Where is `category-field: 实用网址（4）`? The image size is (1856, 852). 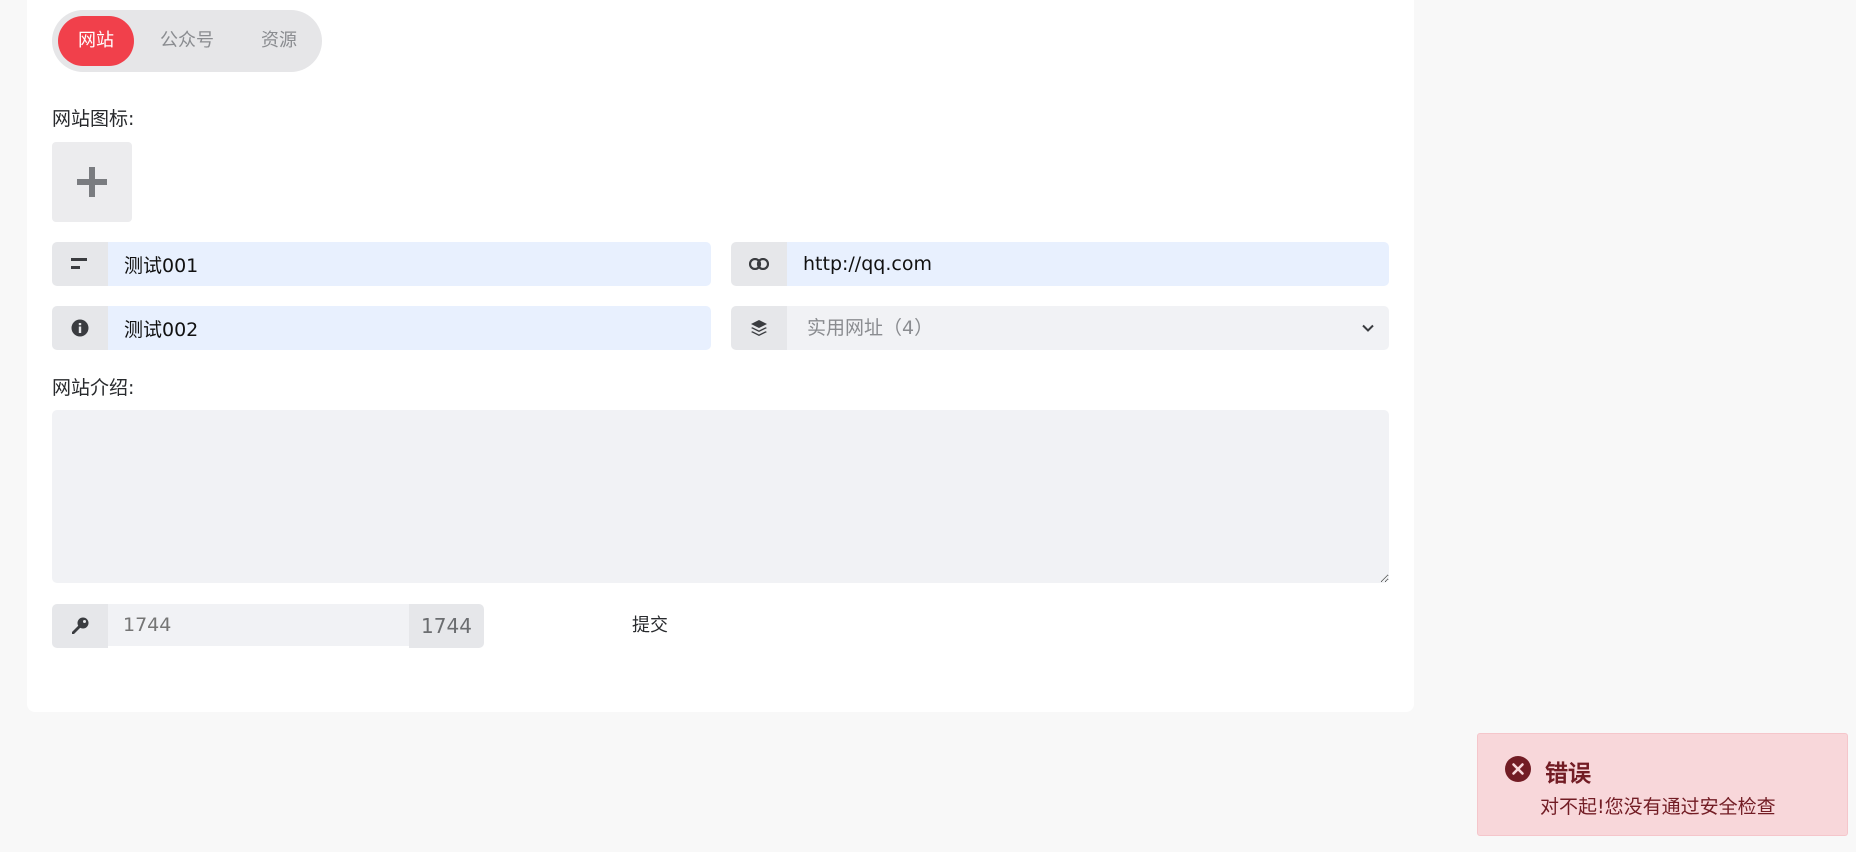 category-field: 实用网址（4） is located at coordinates (1060, 328).